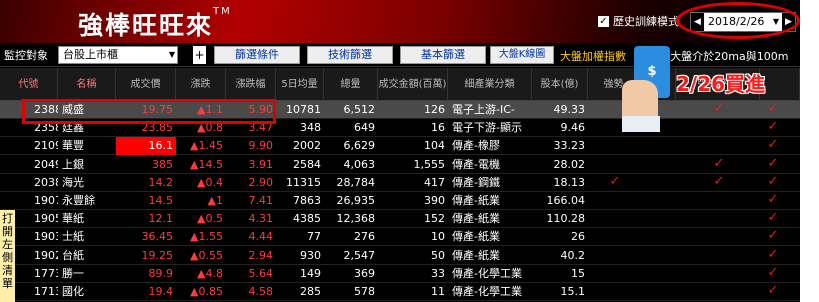  I want to click on fundamental-filter-button: 基本篩選, so click(443, 55).